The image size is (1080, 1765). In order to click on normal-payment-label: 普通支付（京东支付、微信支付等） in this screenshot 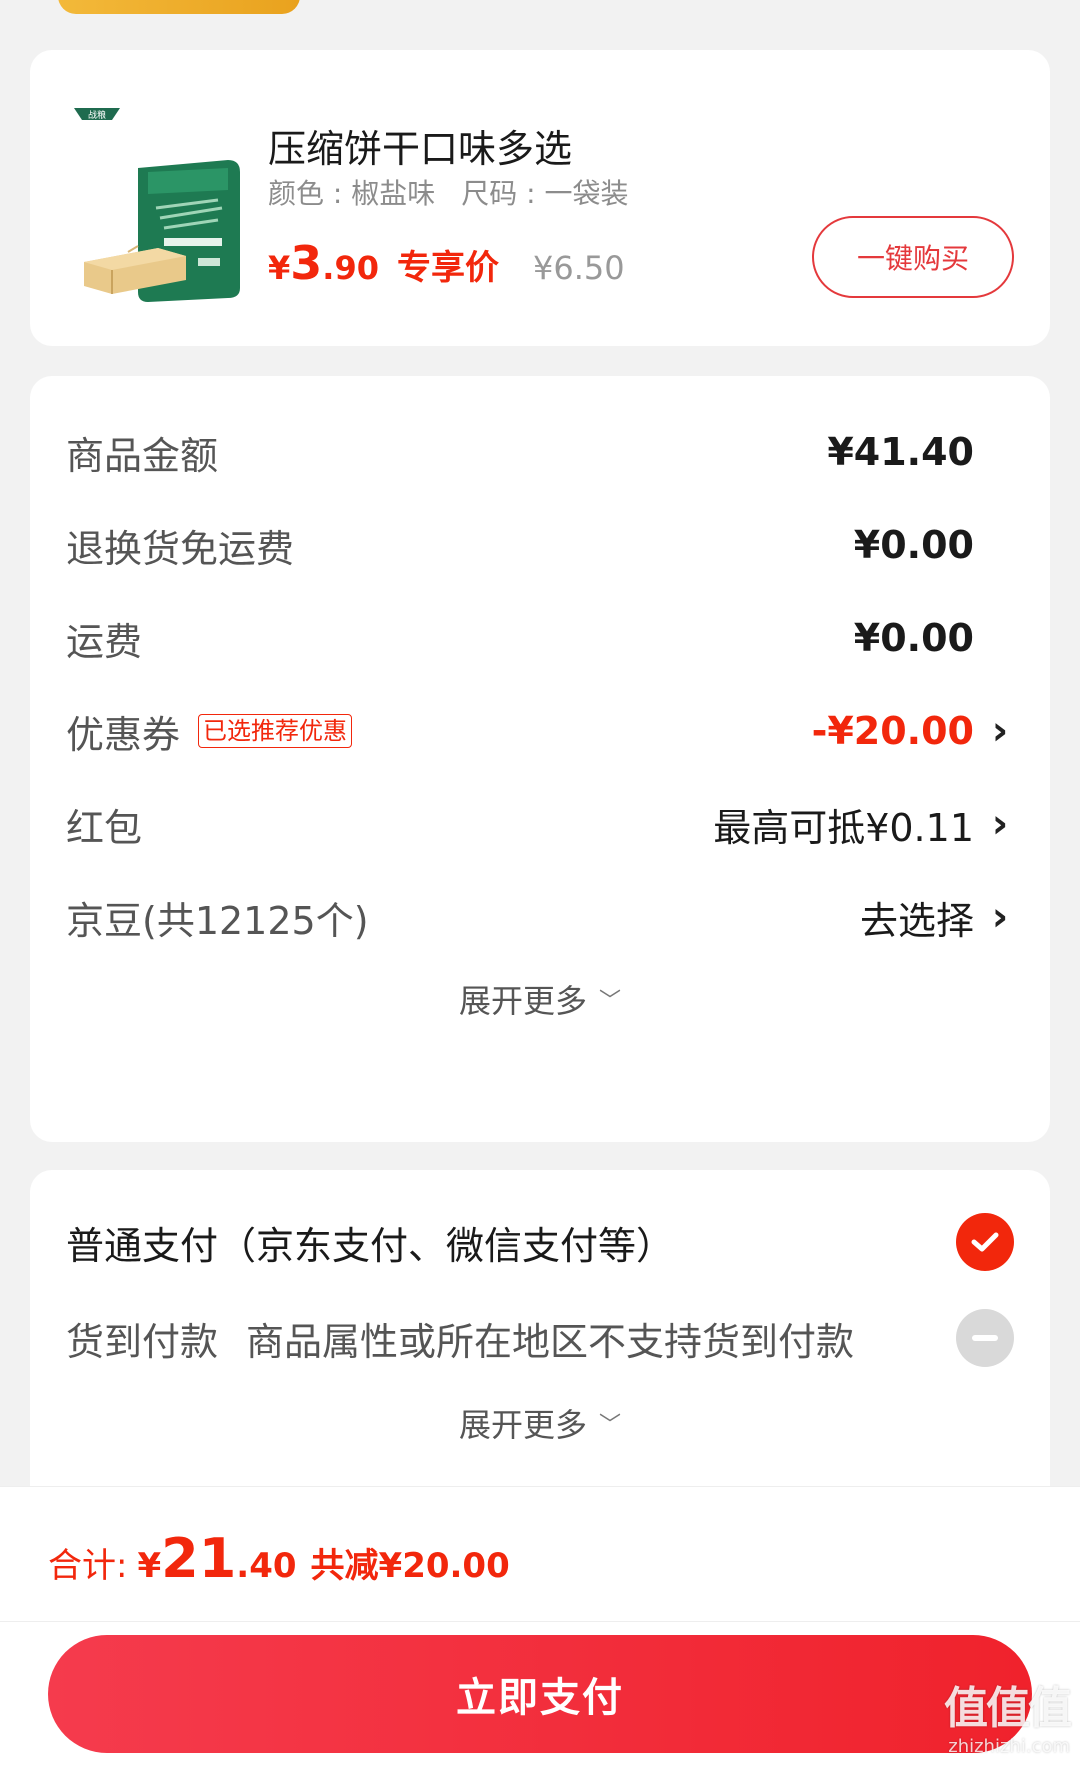, I will do `click(370, 1245)`.